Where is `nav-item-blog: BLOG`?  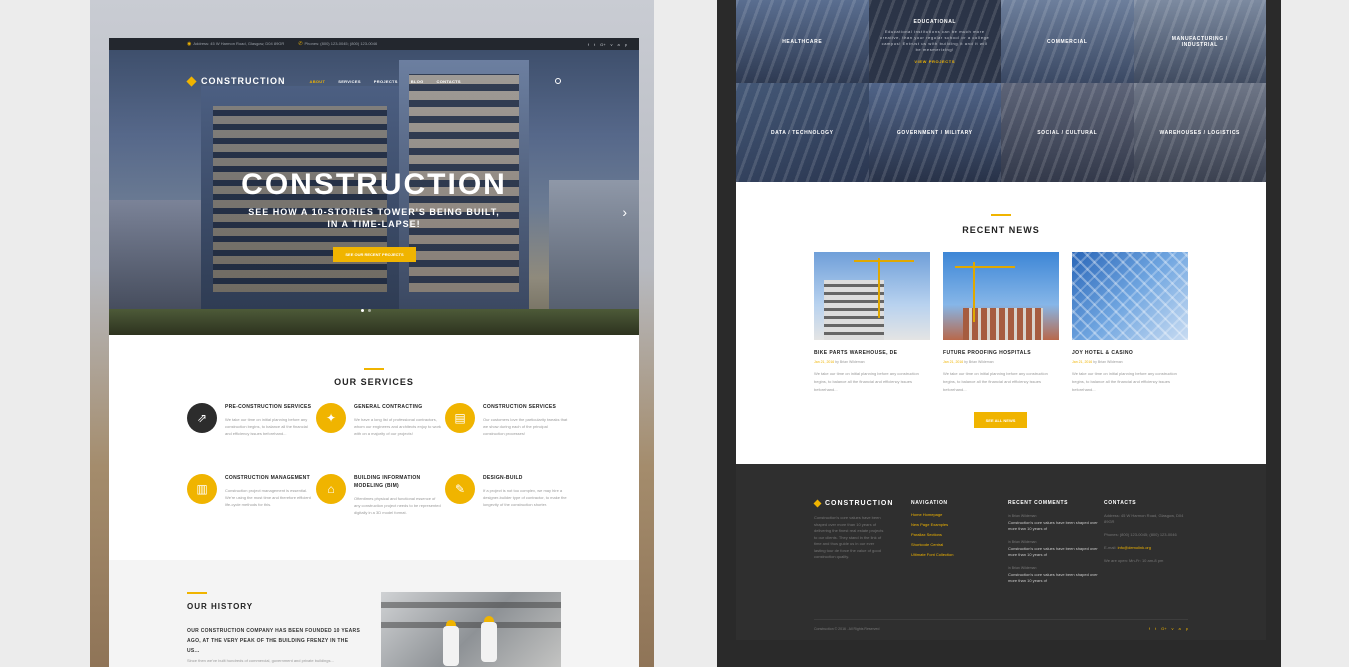
nav-item-blog: BLOG is located at coordinates (417, 81).